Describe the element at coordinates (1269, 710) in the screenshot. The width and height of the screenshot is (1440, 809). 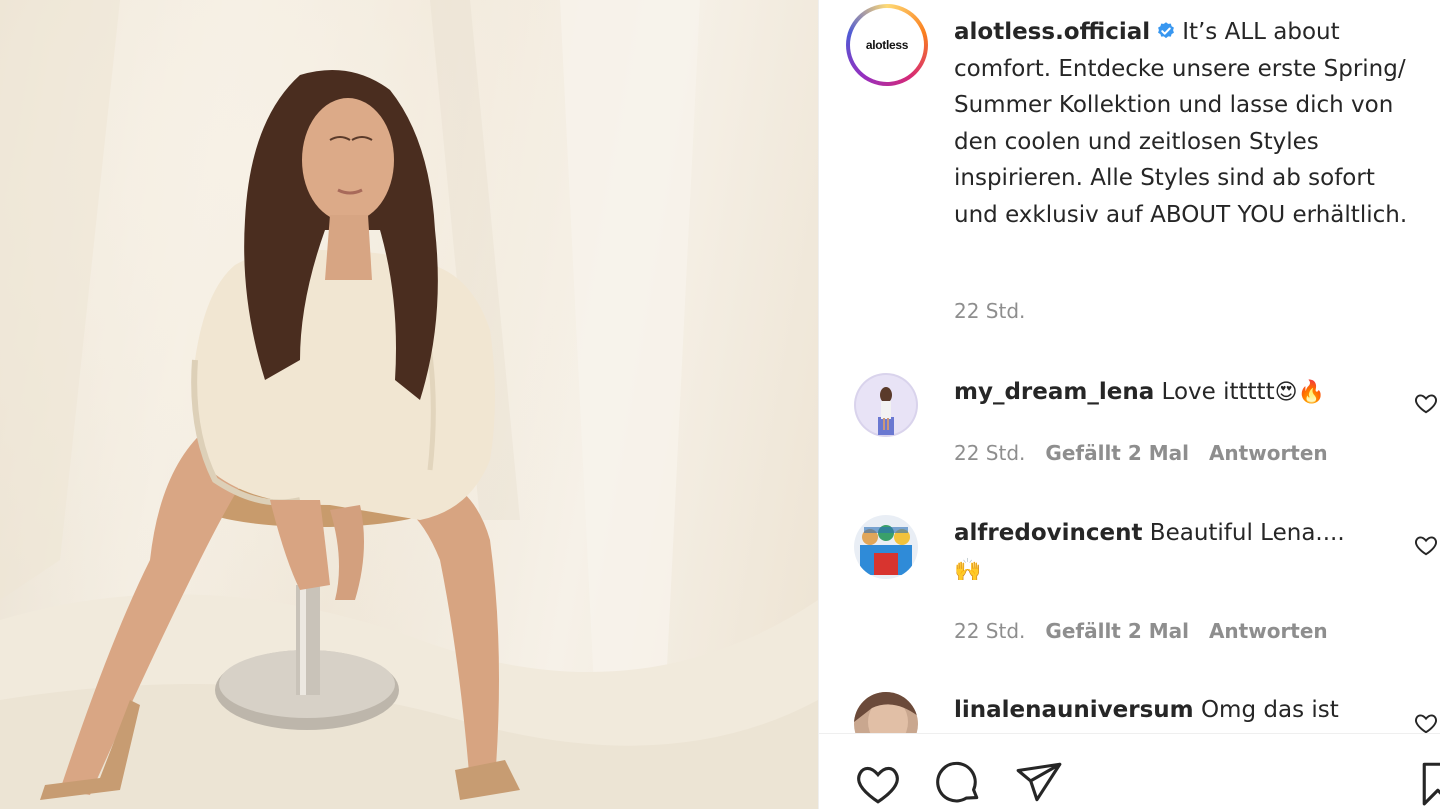
I see `comment-text: Omg das ist` at that location.